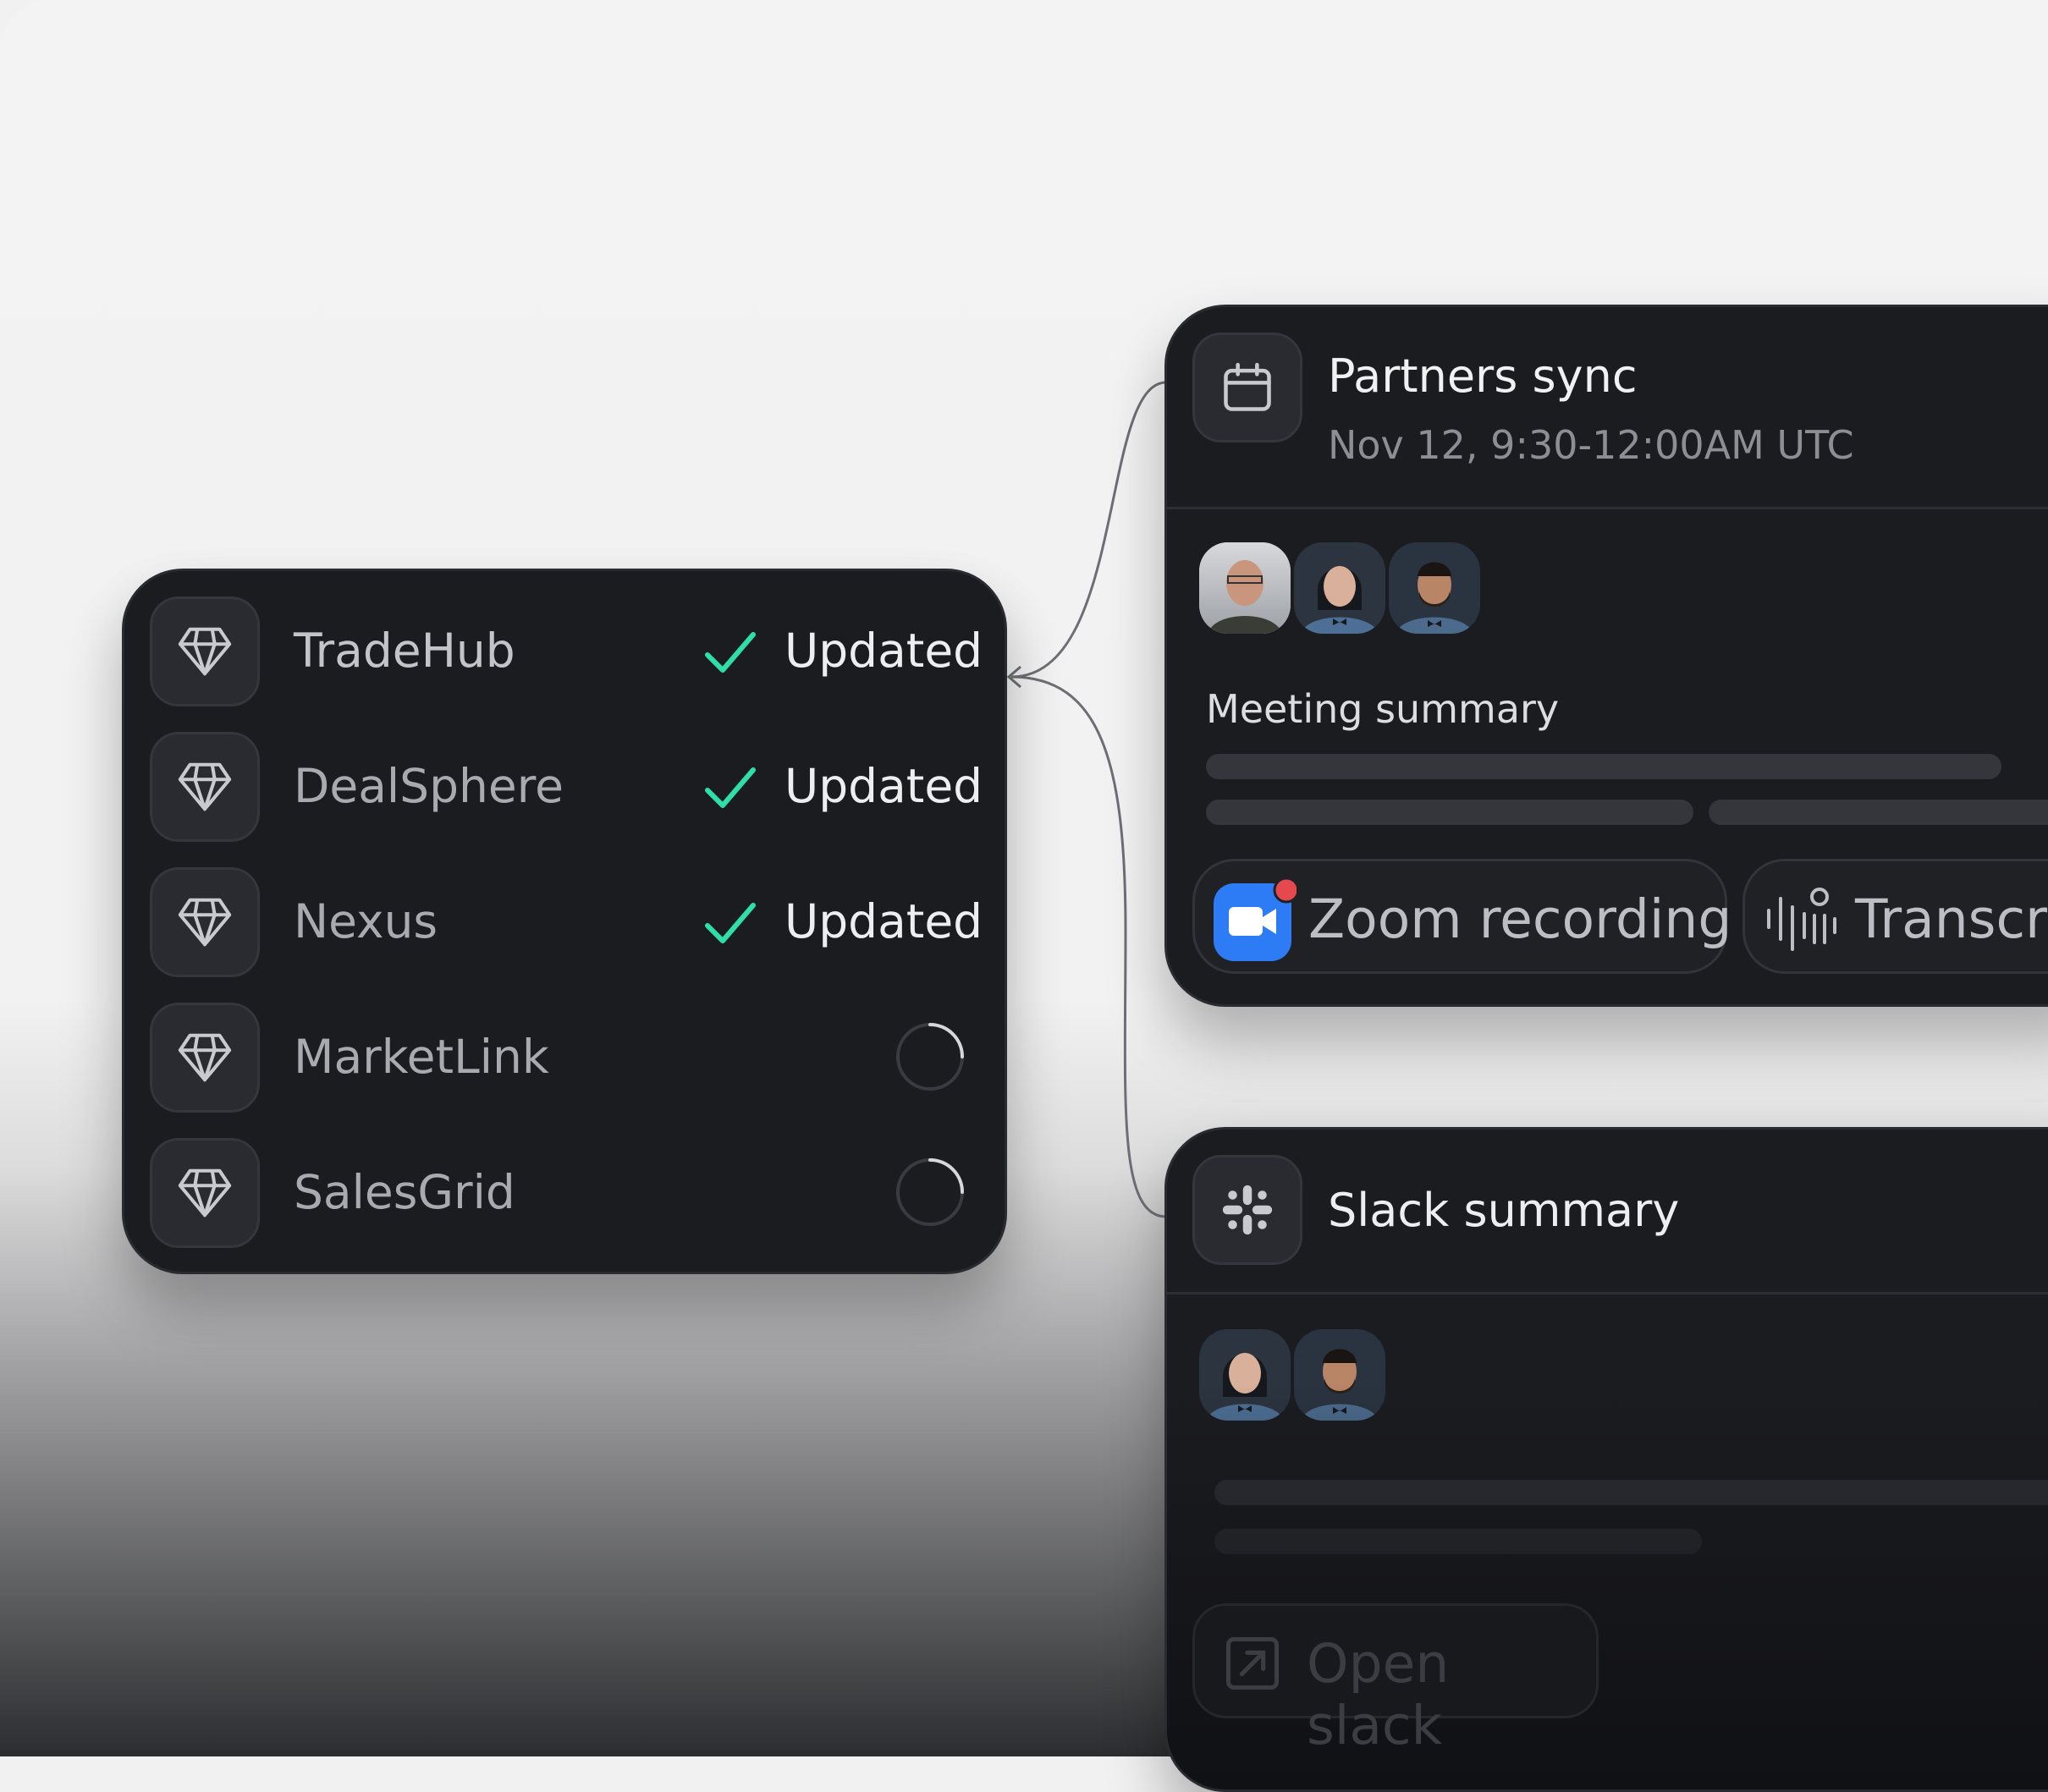  Describe the element at coordinates (429, 786) in the screenshot. I see `deal-name: DealSphere` at that location.